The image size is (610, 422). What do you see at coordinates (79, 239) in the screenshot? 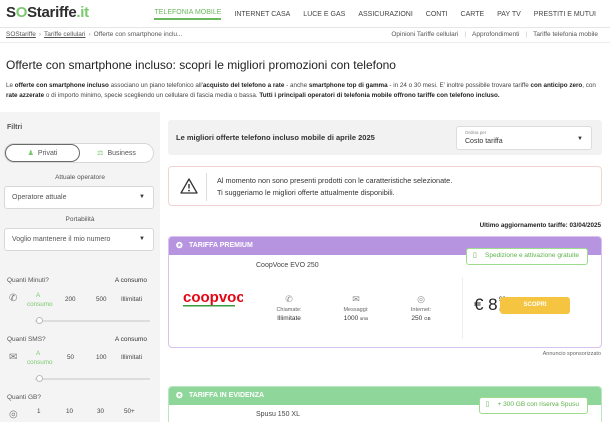
I see `portability-select: Voglio mantenere il mio numero ▼` at bounding box center [79, 239].